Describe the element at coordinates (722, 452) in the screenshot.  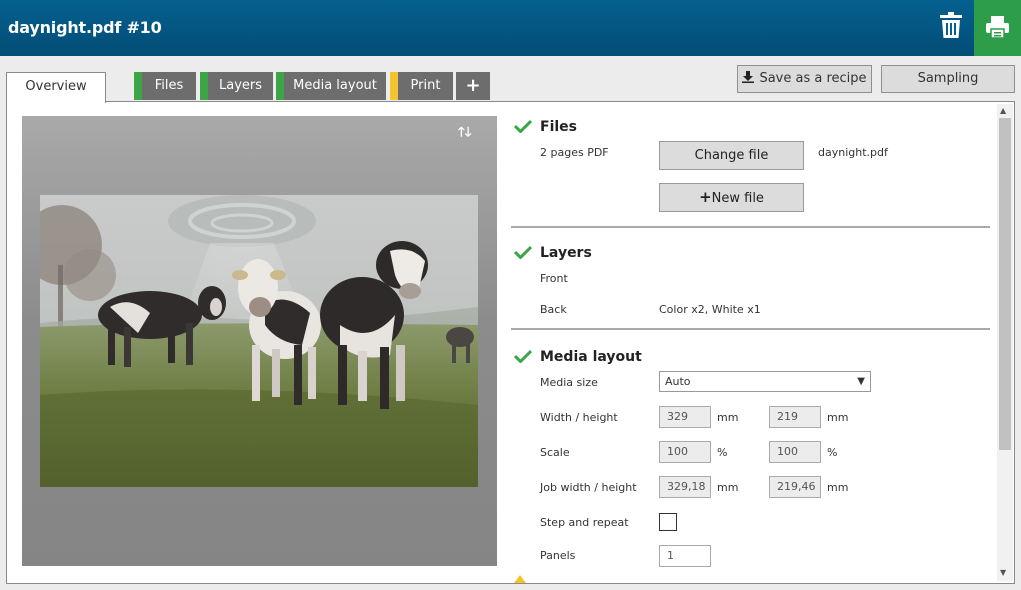
I see `scale-x-unit: %` at that location.